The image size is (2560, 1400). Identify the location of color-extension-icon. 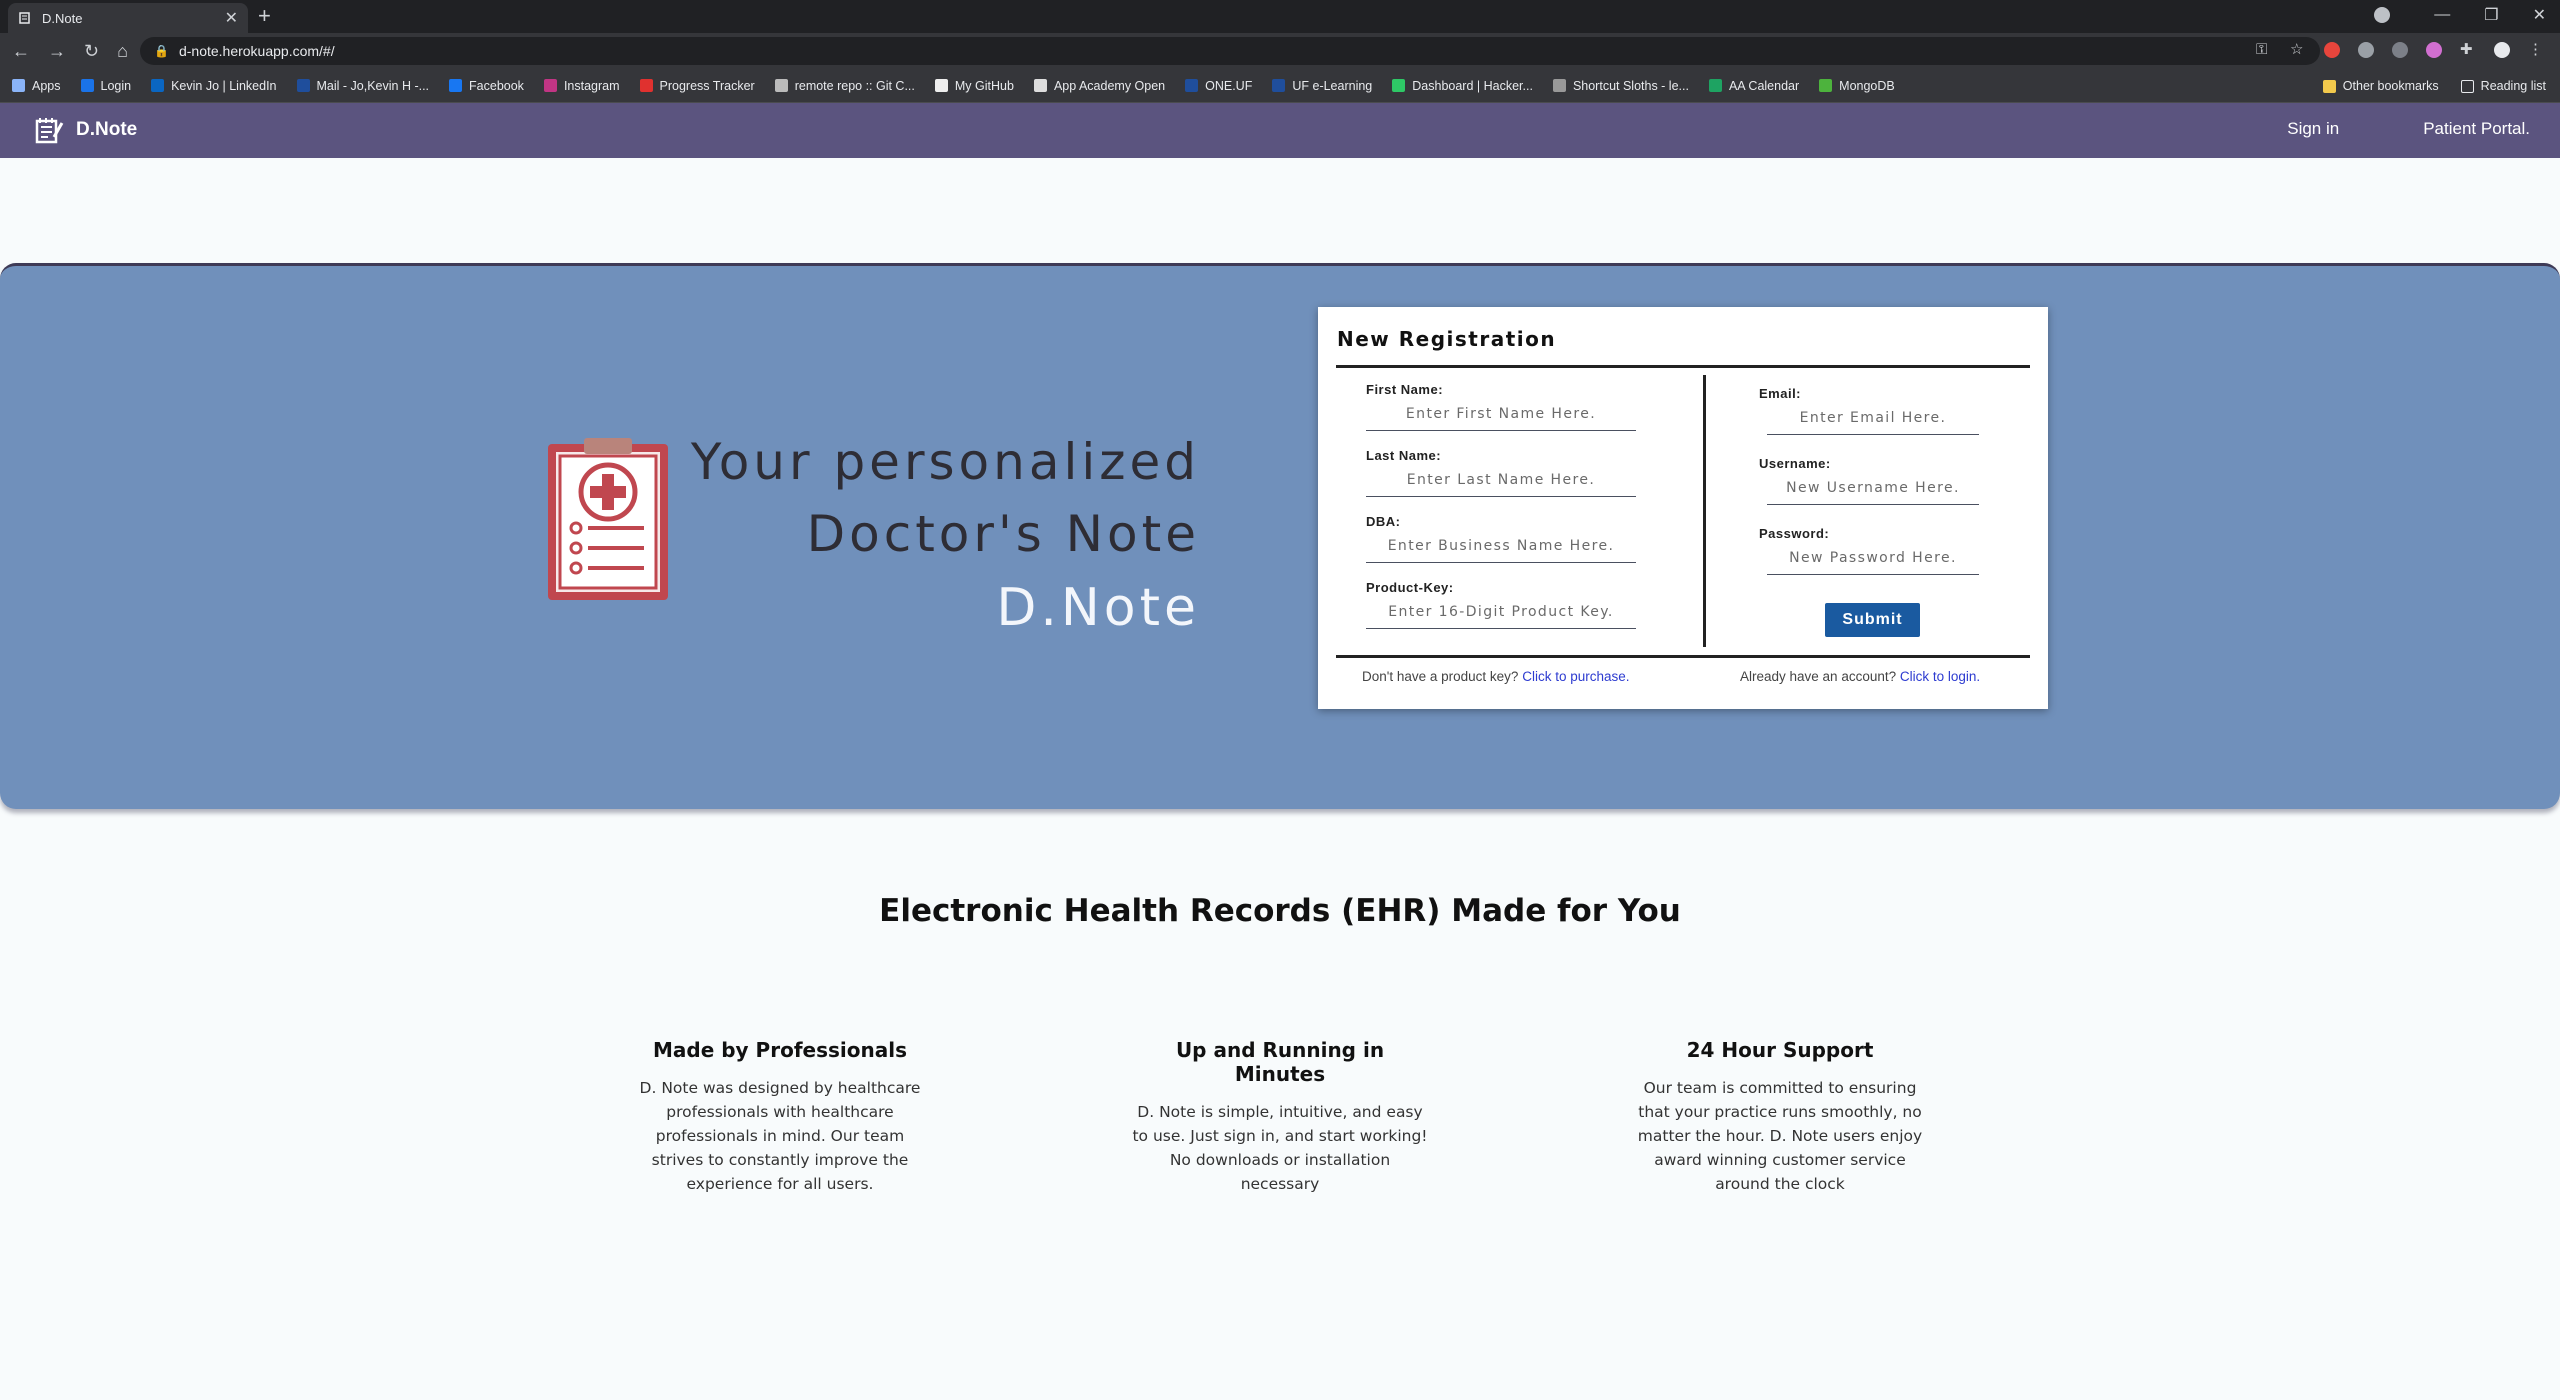
(2434, 50).